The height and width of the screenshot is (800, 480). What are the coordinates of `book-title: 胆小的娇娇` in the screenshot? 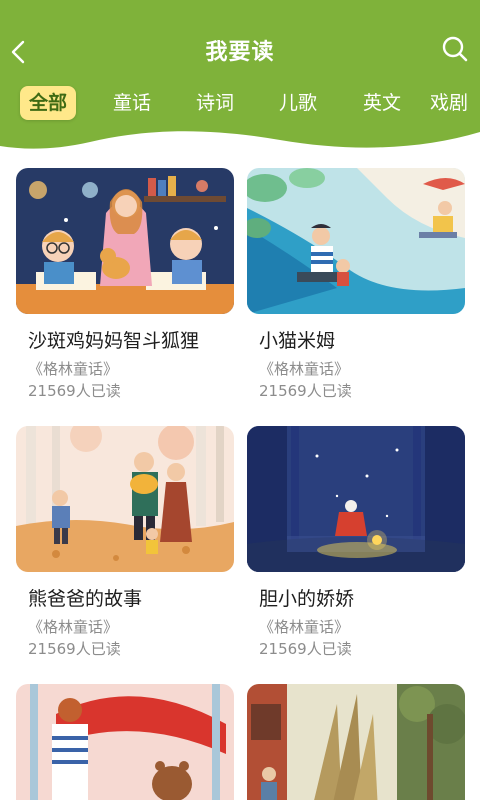 It's located at (307, 599).